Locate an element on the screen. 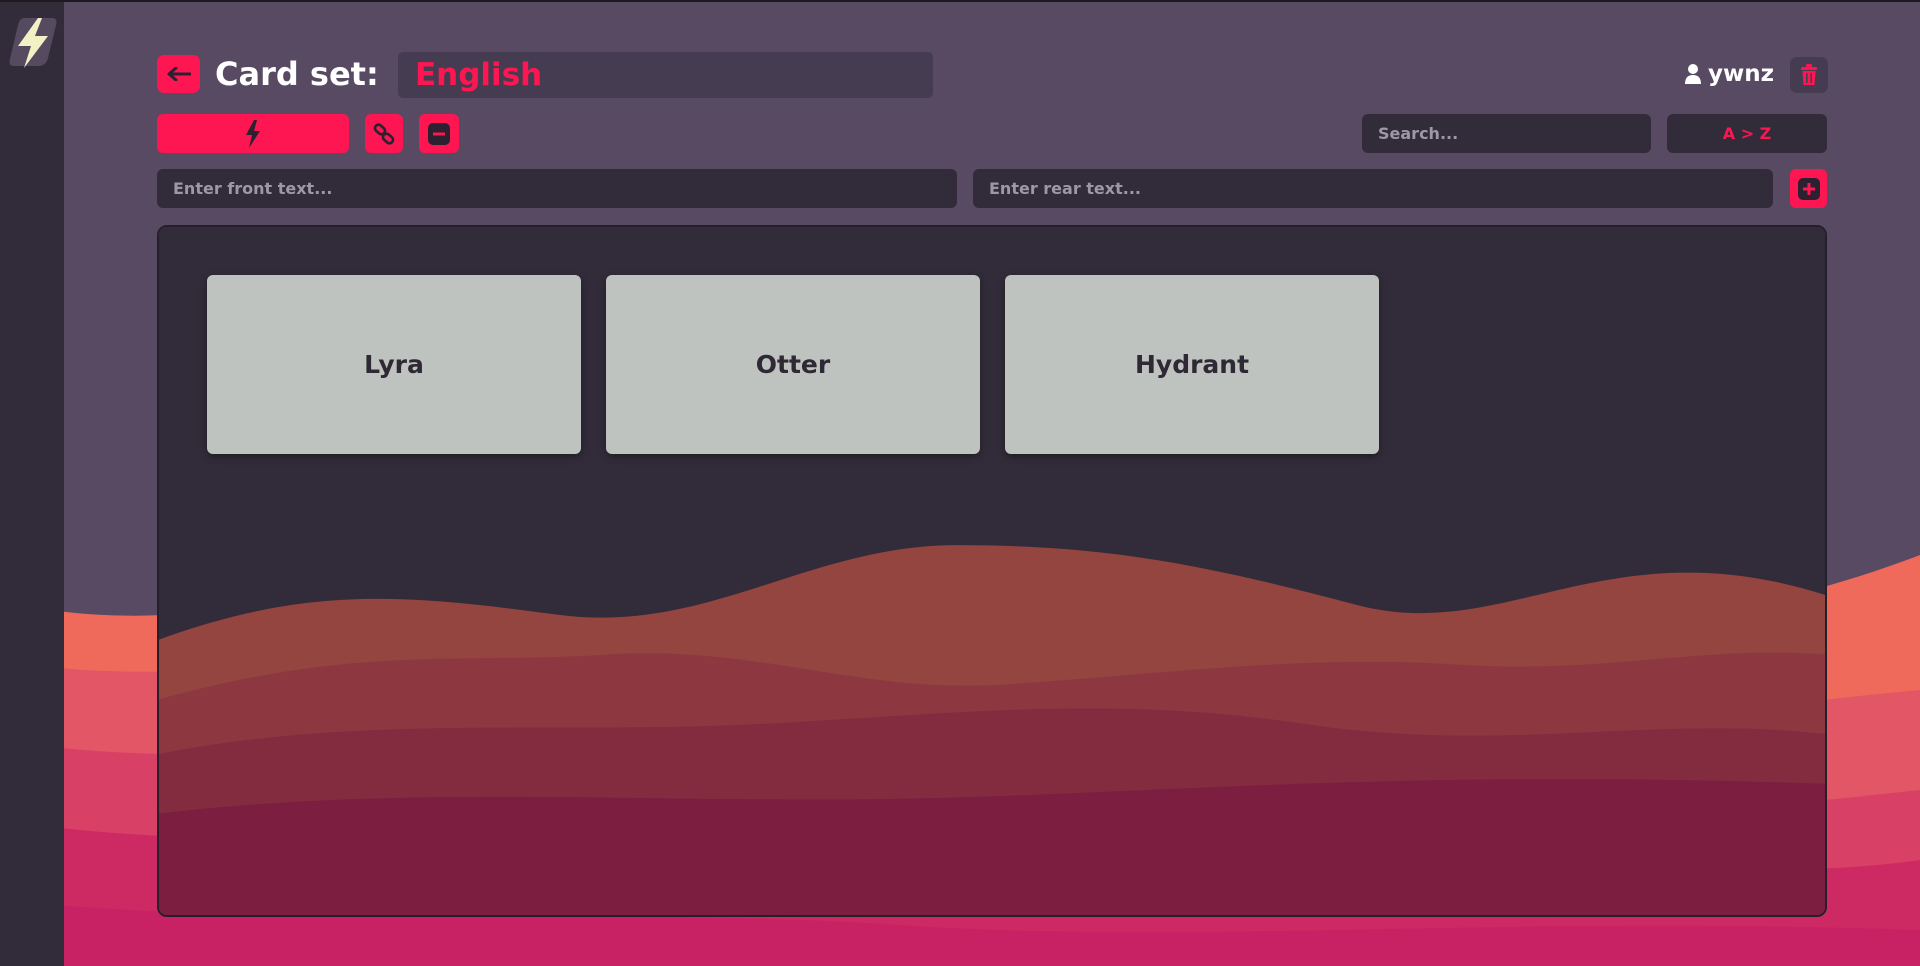 The height and width of the screenshot is (966, 1920). page-title: Card set: is located at coordinates (297, 74).